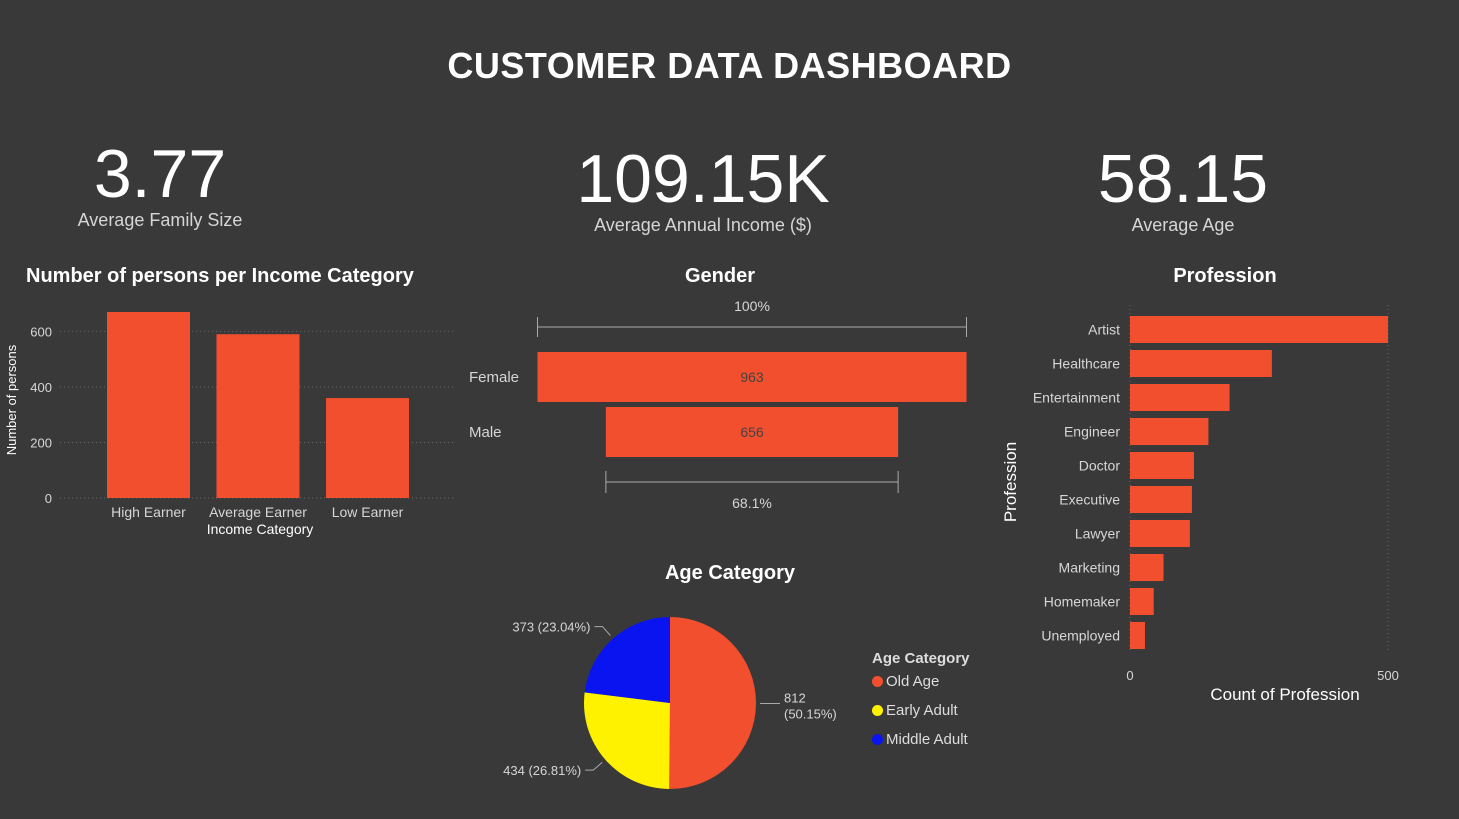 Image resolution: width=1459 pixels, height=819 pixels. Describe the element at coordinates (1089, 500) in the screenshot. I see `y-tick-label: Executive` at that location.